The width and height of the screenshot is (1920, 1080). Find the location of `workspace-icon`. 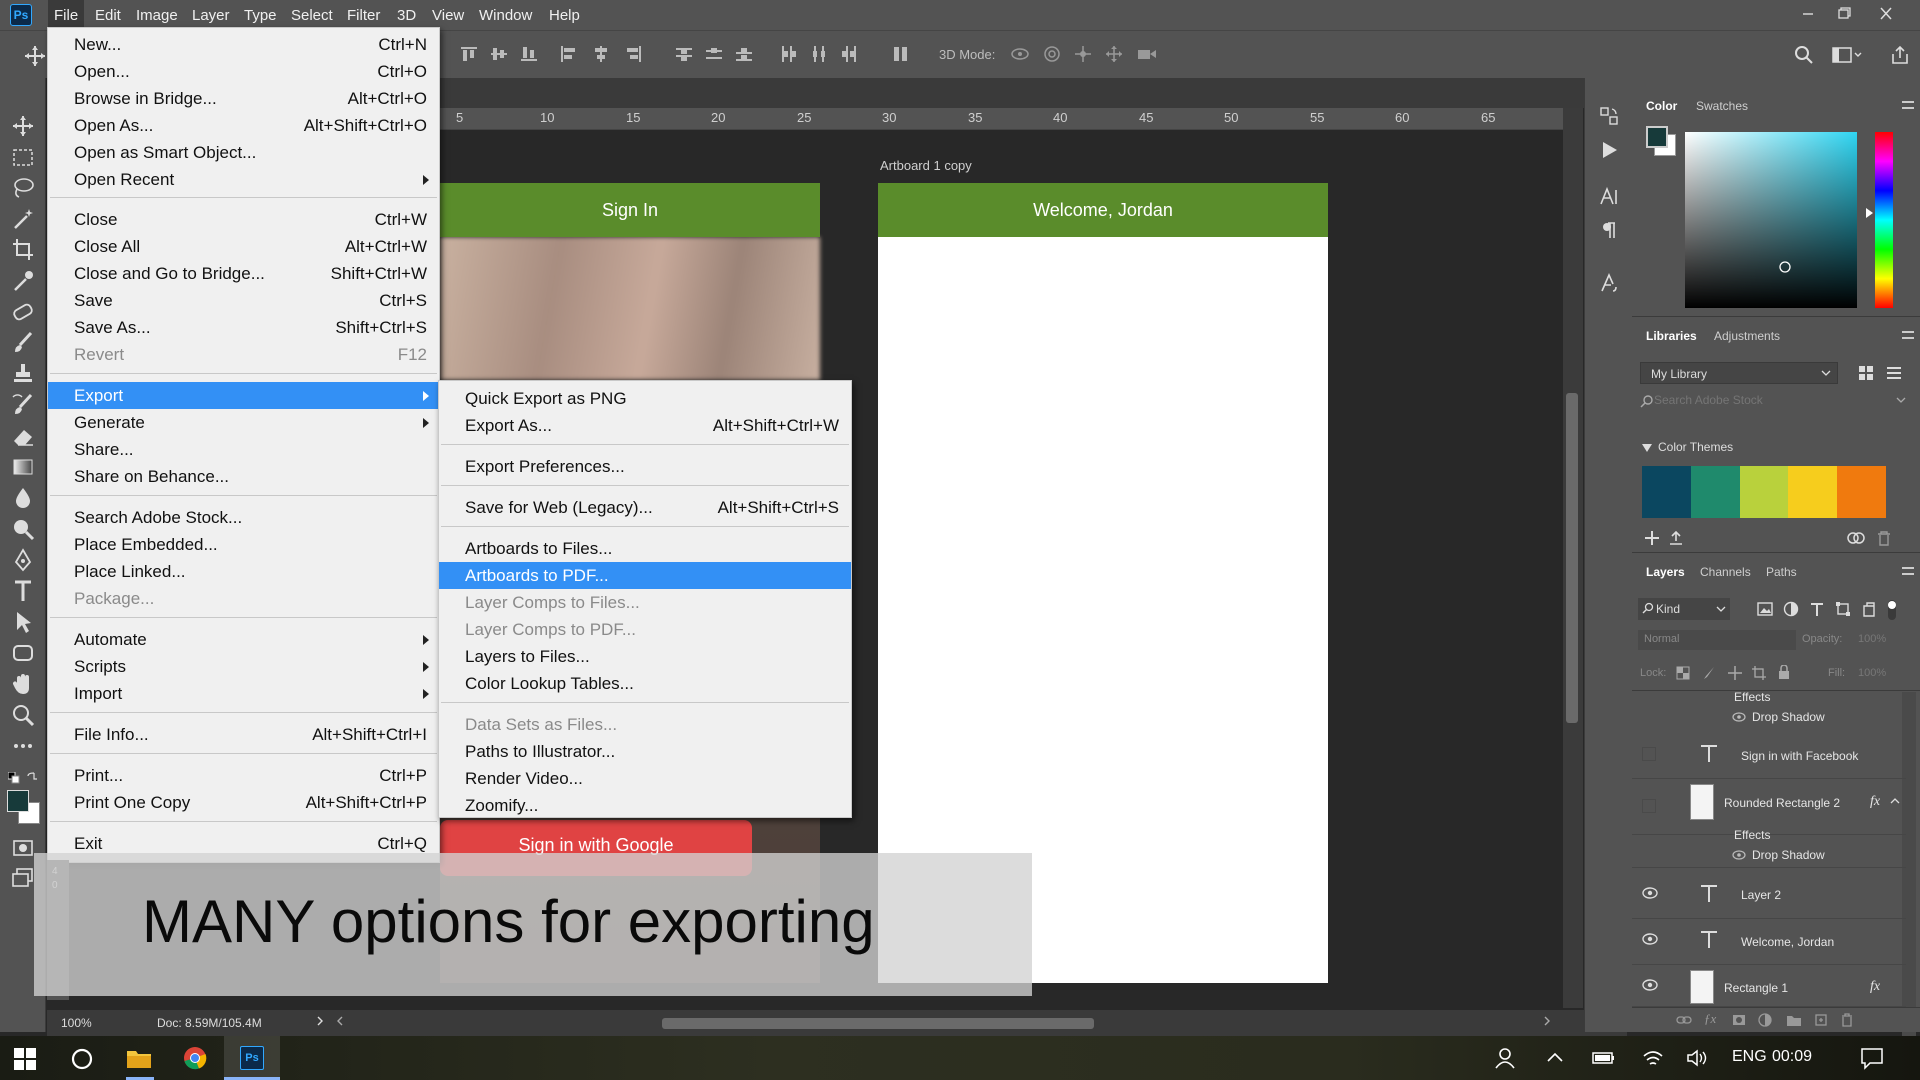

workspace-icon is located at coordinates (1847, 55).